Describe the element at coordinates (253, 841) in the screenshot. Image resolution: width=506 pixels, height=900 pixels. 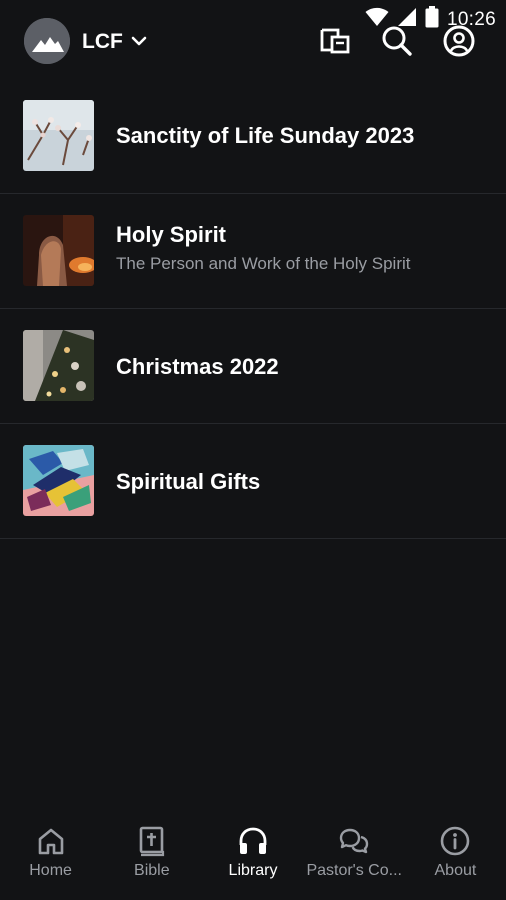
I see `headphones-icon` at that location.